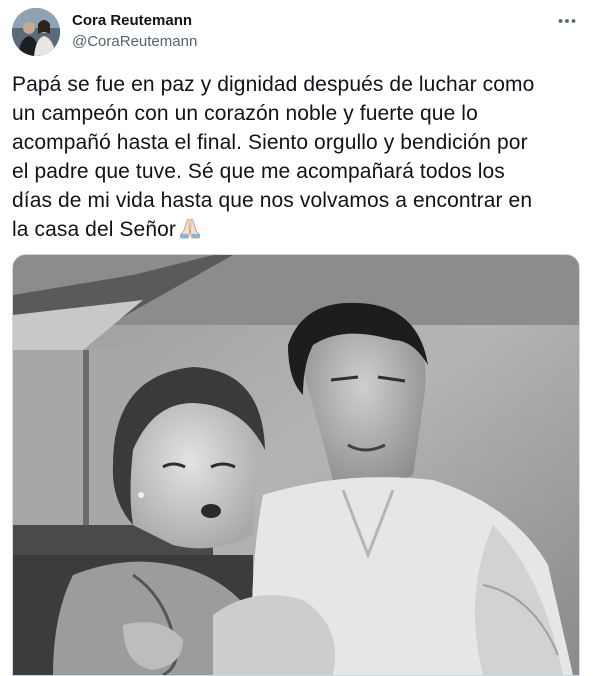 The width and height of the screenshot is (600, 676). What do you see at coordinates (134, 42) in the screenshot?
I see `author-handle: @CoraReutemann` at bounding box center [134, 42].